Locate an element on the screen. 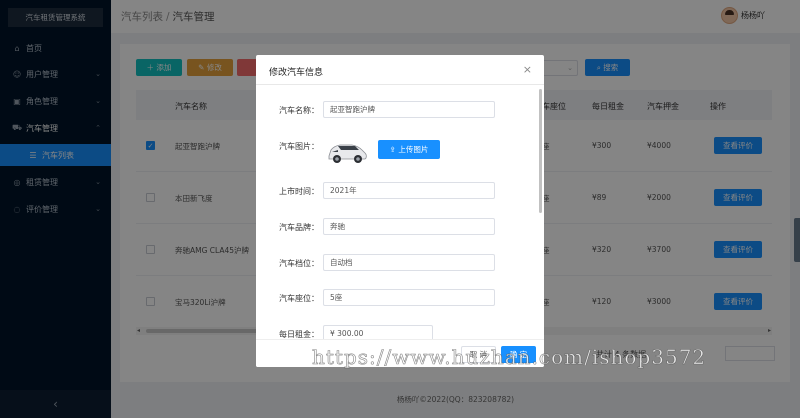  car-seats-label: 汽车座位： is located at coordinates (299, 298).